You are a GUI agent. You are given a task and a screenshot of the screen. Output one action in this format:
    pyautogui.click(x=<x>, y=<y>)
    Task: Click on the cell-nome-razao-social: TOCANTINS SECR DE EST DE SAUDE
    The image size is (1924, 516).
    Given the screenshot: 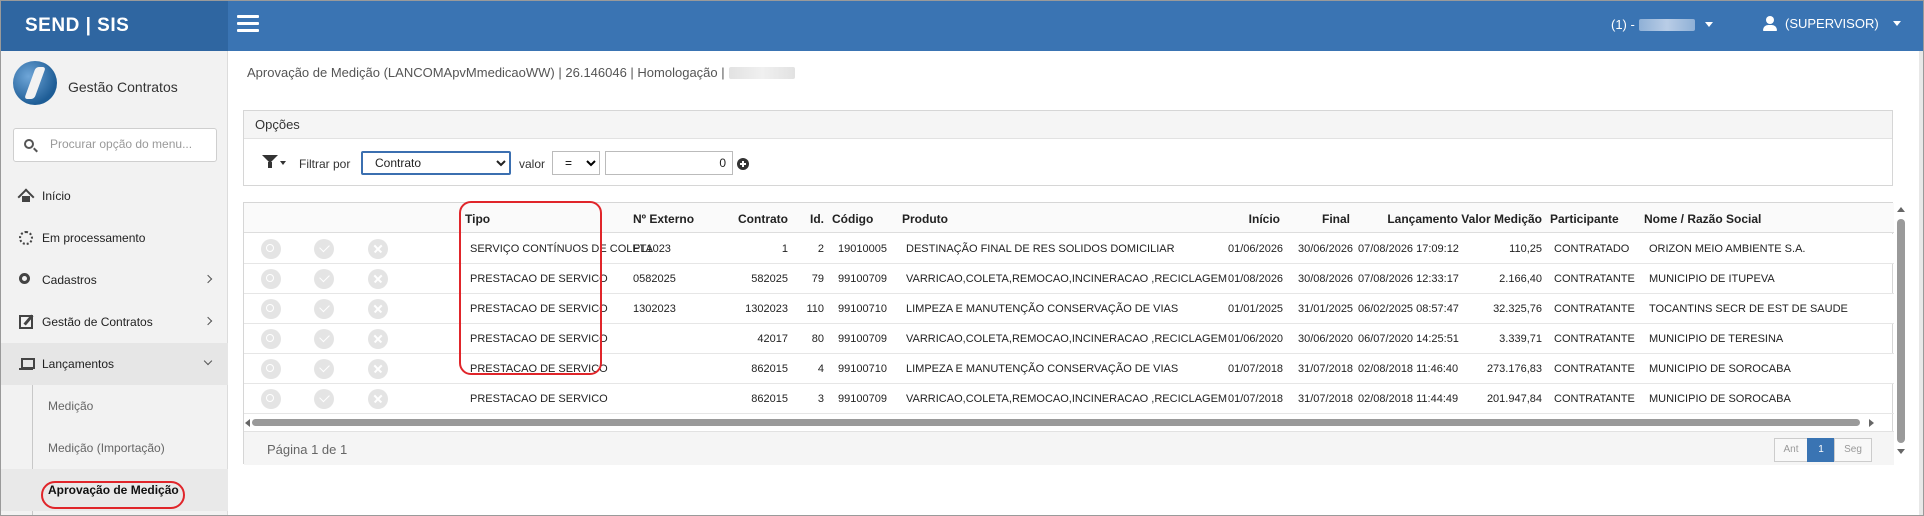 What is the action you would take?
    pyautogui.click(x=1748, y=309)
    